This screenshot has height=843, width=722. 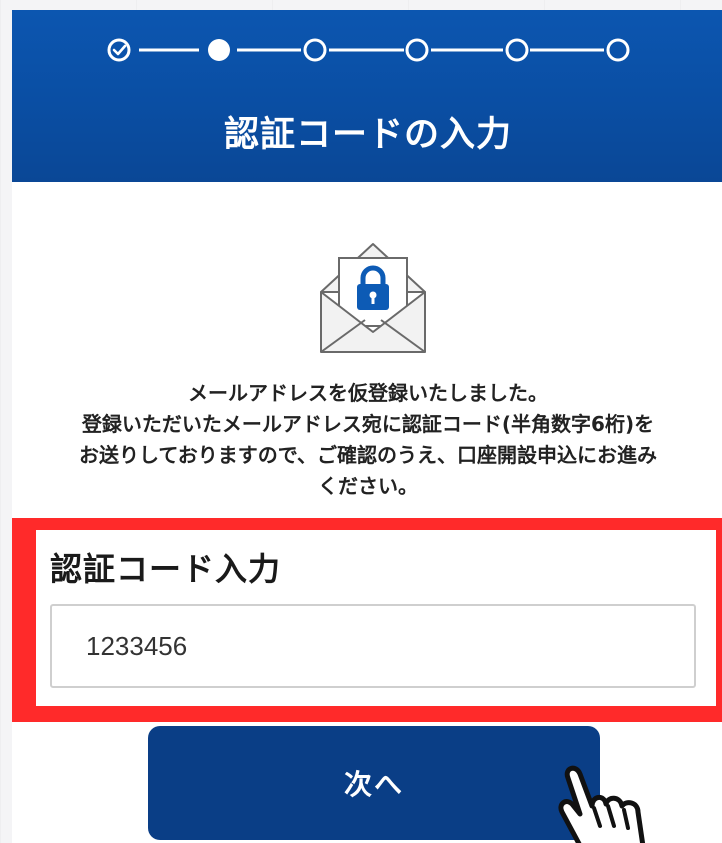 I want to click on step-1-completed-icon, so click(x=119, y=50).